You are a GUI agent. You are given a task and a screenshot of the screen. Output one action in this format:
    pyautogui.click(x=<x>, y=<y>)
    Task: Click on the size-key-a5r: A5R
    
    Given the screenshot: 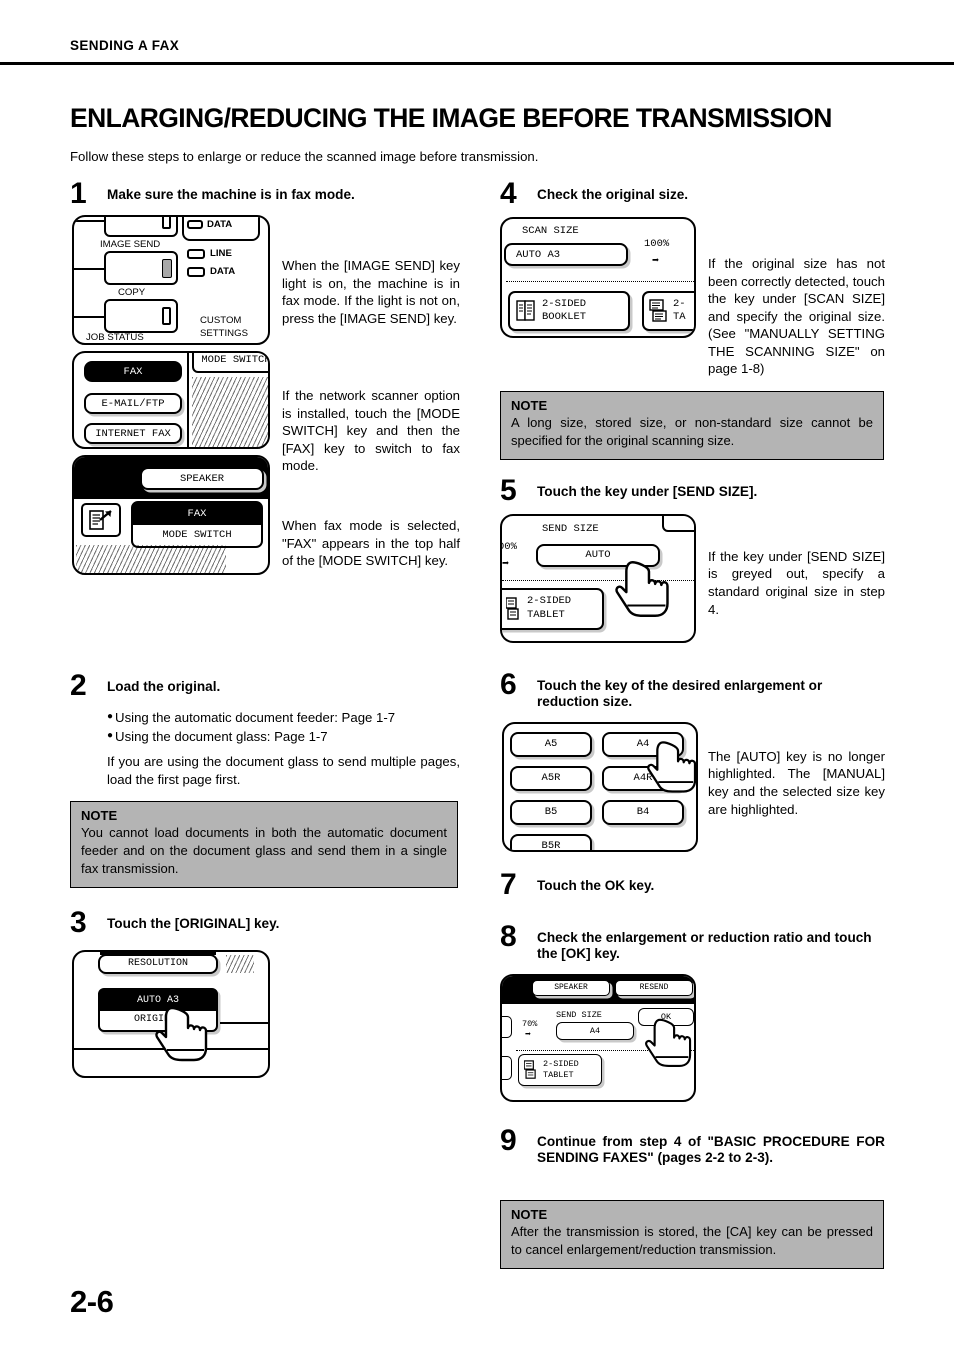 What is the action you would take?
    pyautogui.click(x=551, y=778)
    